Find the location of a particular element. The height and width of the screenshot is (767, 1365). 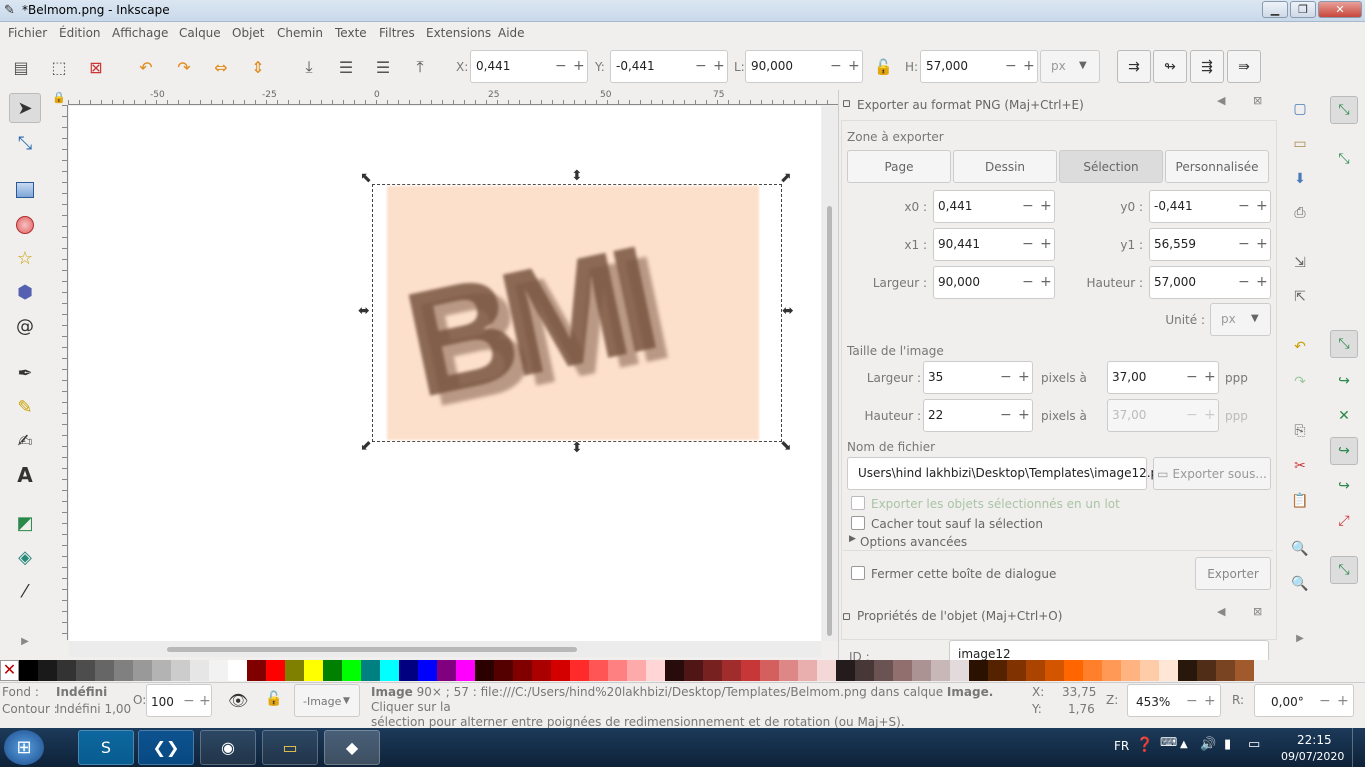

menu-affichage: Affichage is located at coordinates (140, 33).